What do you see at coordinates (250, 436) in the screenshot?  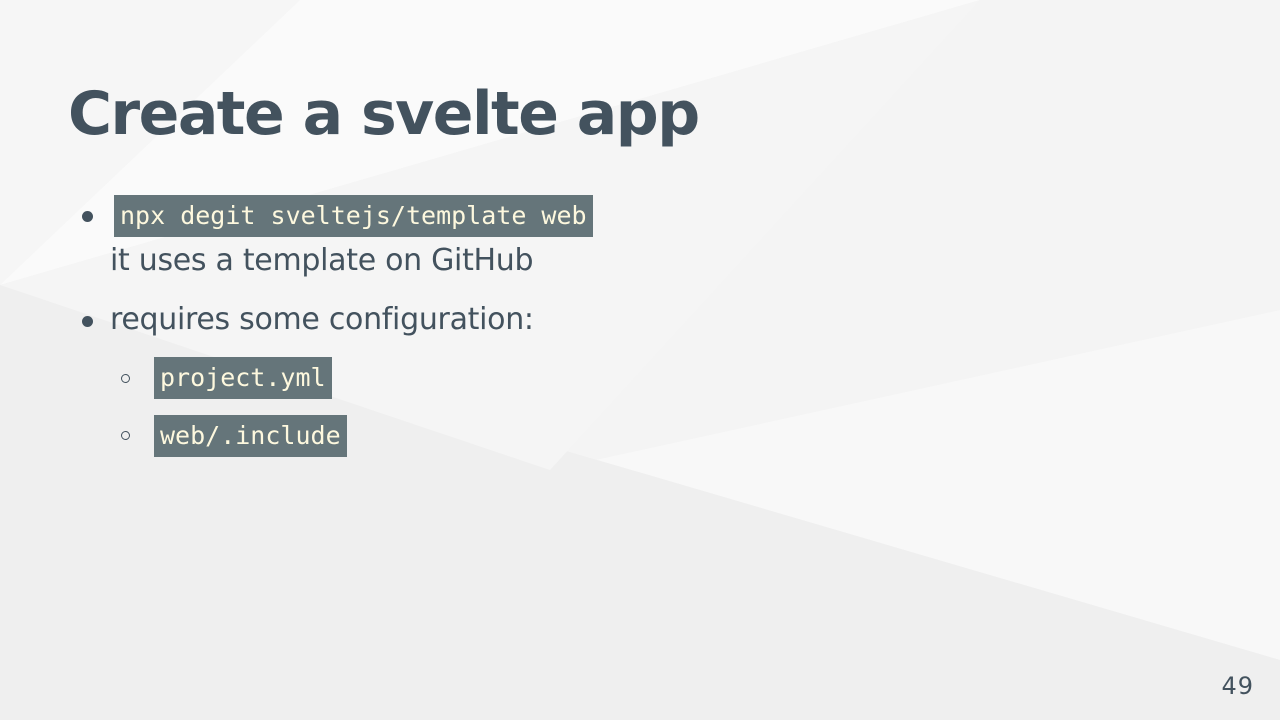 I see `web-include-code: web/.include` at bounding box center [250, 436].